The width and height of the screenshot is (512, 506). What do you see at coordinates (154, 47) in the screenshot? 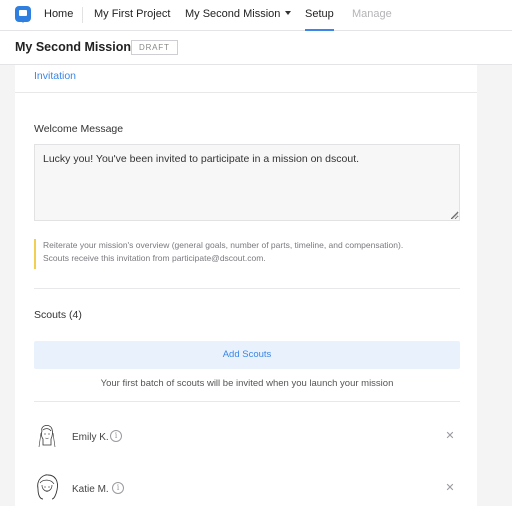
I see `status-badge: DRAFT` at bounding box center [154, 47].